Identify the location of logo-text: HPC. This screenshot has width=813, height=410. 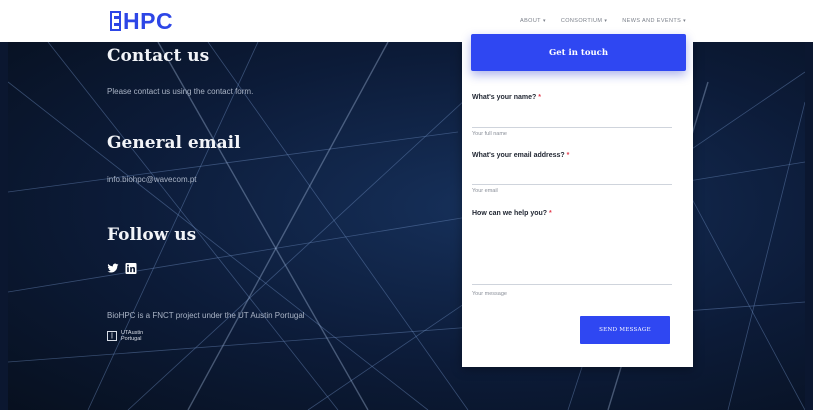
(148, 20).